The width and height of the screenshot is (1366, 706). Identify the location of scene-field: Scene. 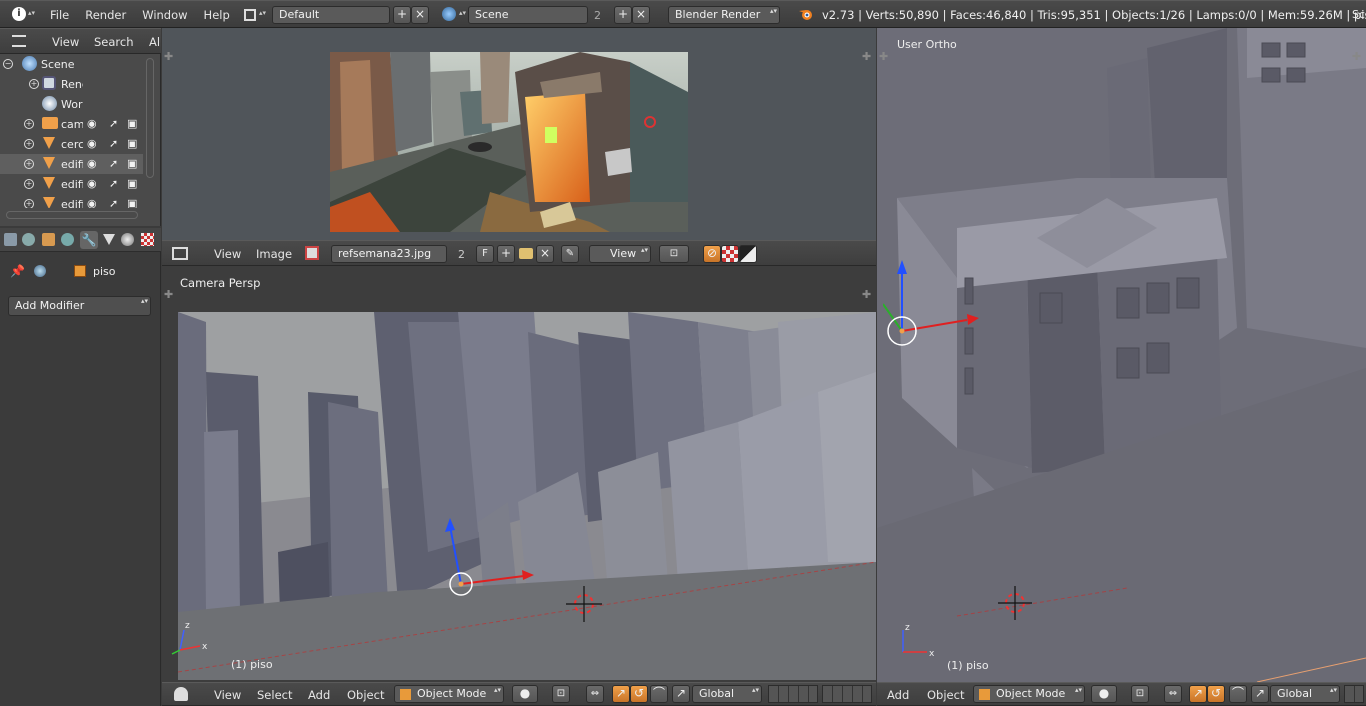
(528, 15).